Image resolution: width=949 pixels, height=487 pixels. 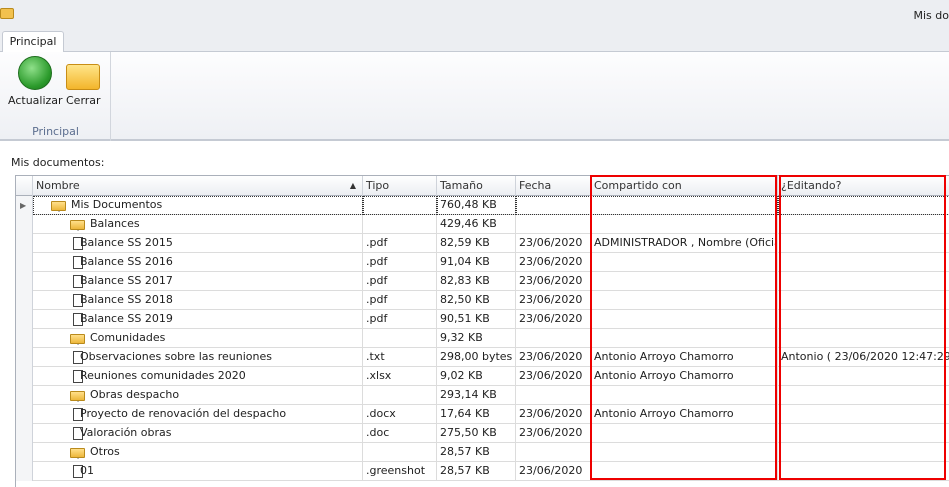 I want to click on tipo-cell: .txt, so click(x=400, y=357).